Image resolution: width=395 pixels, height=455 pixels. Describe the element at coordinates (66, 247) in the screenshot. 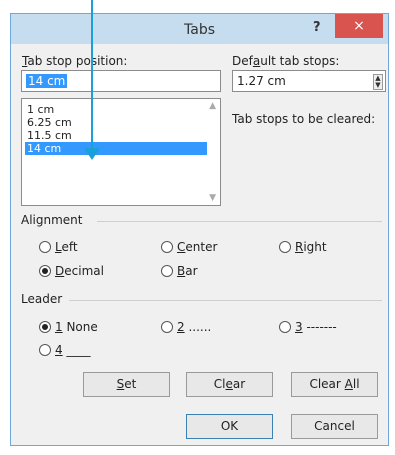

I see `alignment-left-label: Left` at that location.